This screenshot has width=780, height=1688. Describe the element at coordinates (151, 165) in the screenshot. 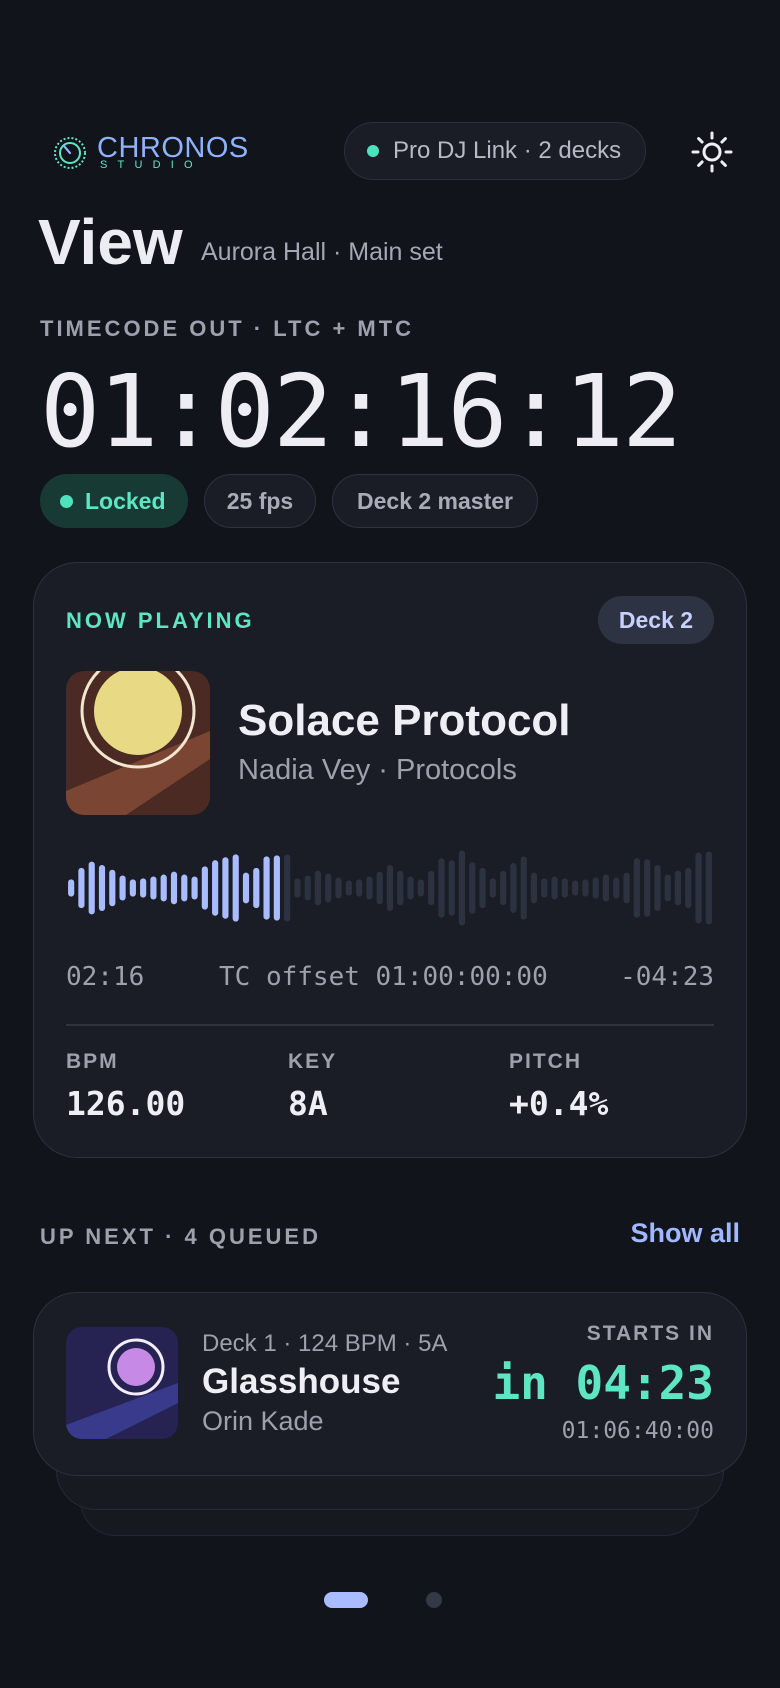

I see `logo-subtitle: STUDIO` at that location.